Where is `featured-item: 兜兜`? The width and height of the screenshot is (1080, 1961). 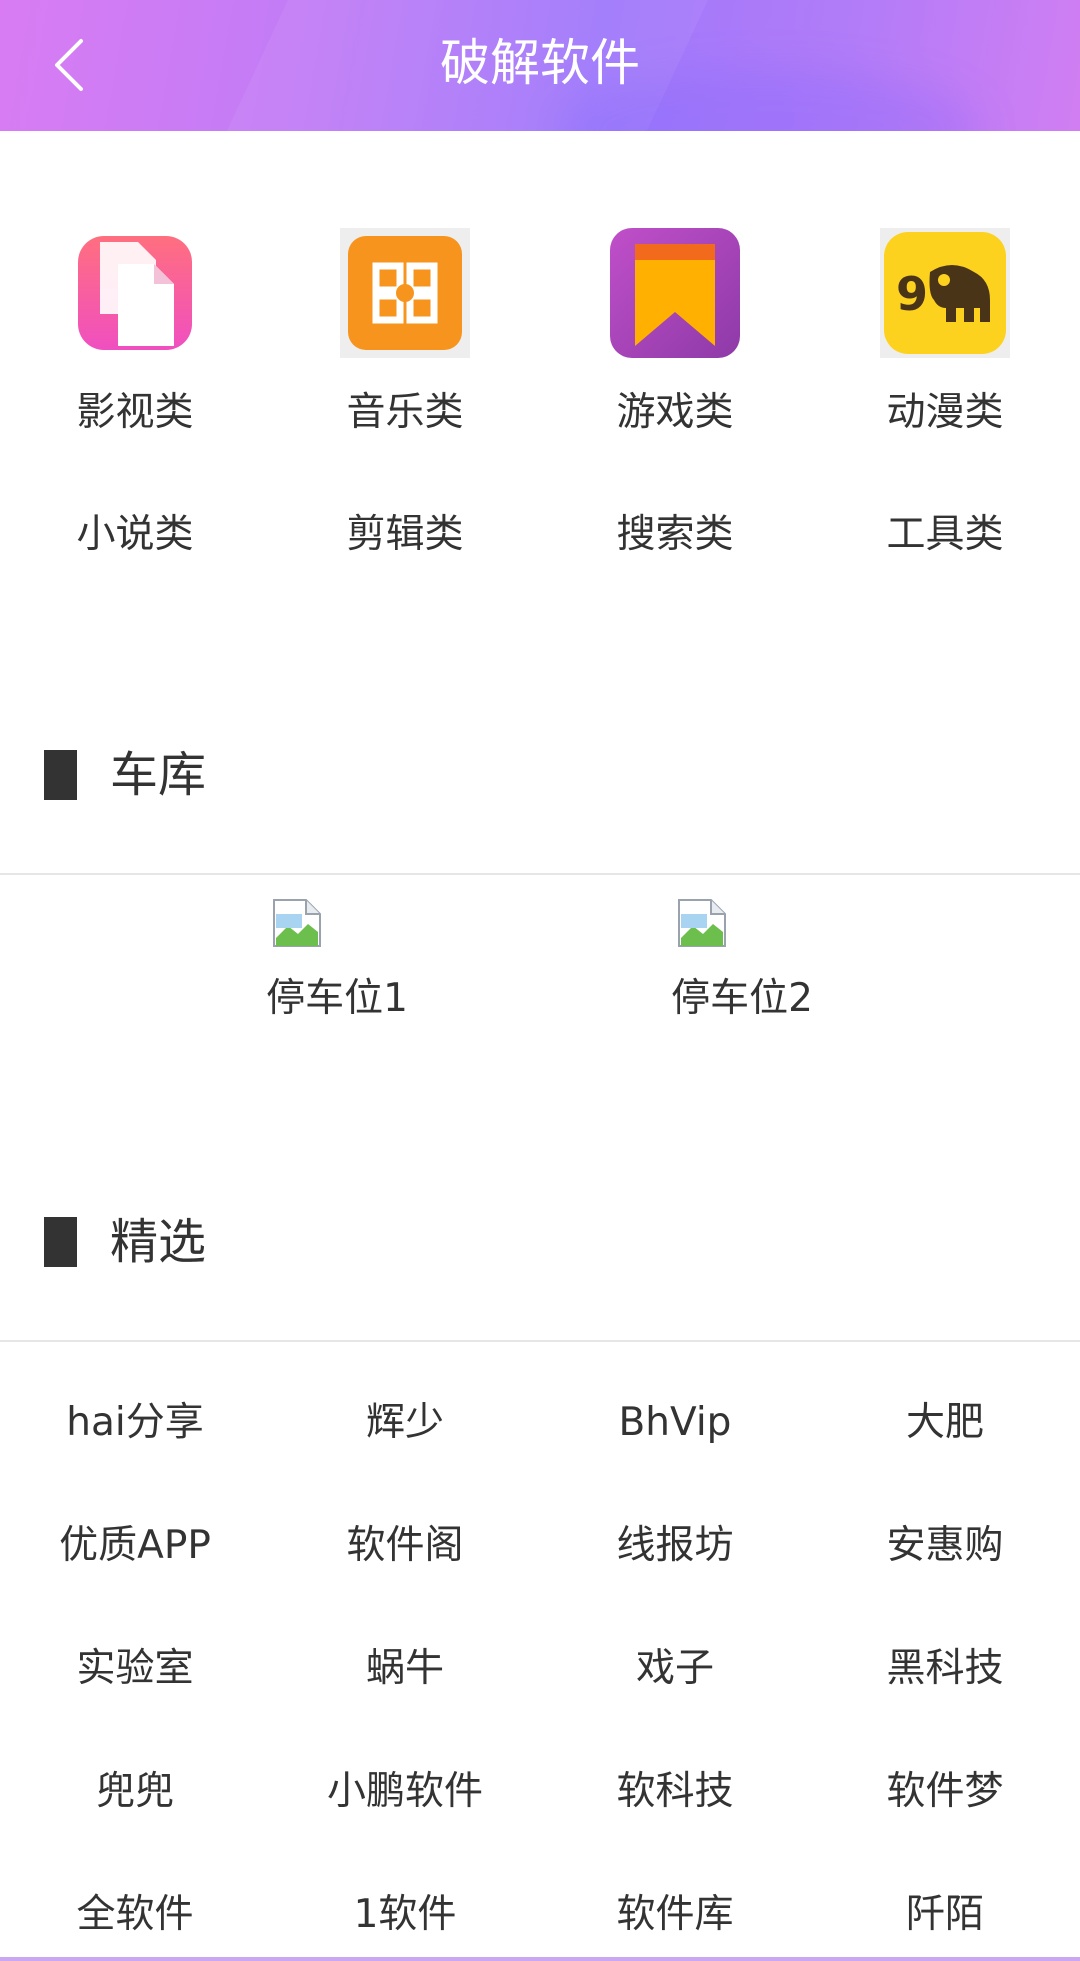 featured-item: 兜兜 is located at coordinates (135, 1792).